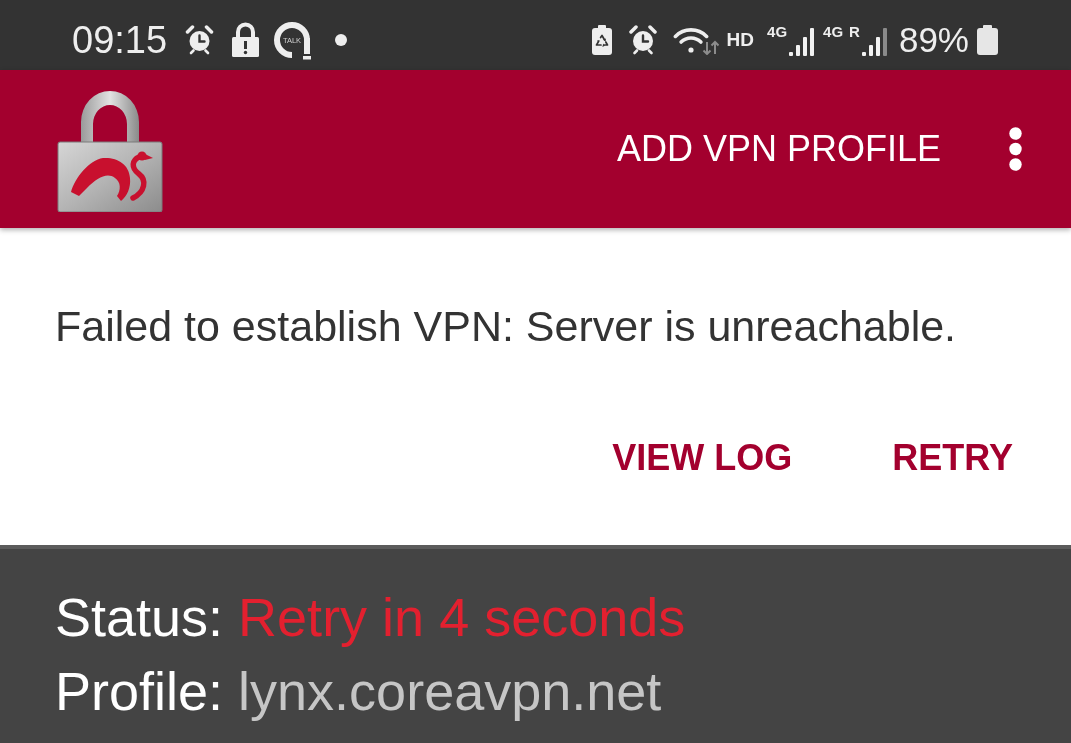  What do you see at coordinates (740, 40) in the screenshot?
I see `wifi-label: HD` at bounding box center [740, 40].